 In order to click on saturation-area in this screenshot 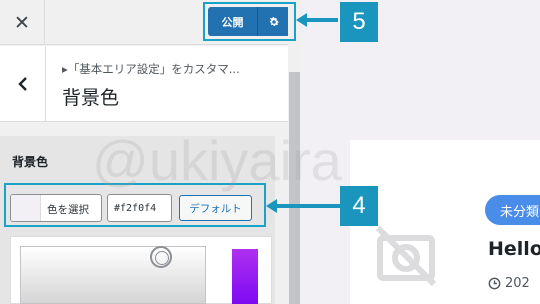, I will do `click(113, 275)`.